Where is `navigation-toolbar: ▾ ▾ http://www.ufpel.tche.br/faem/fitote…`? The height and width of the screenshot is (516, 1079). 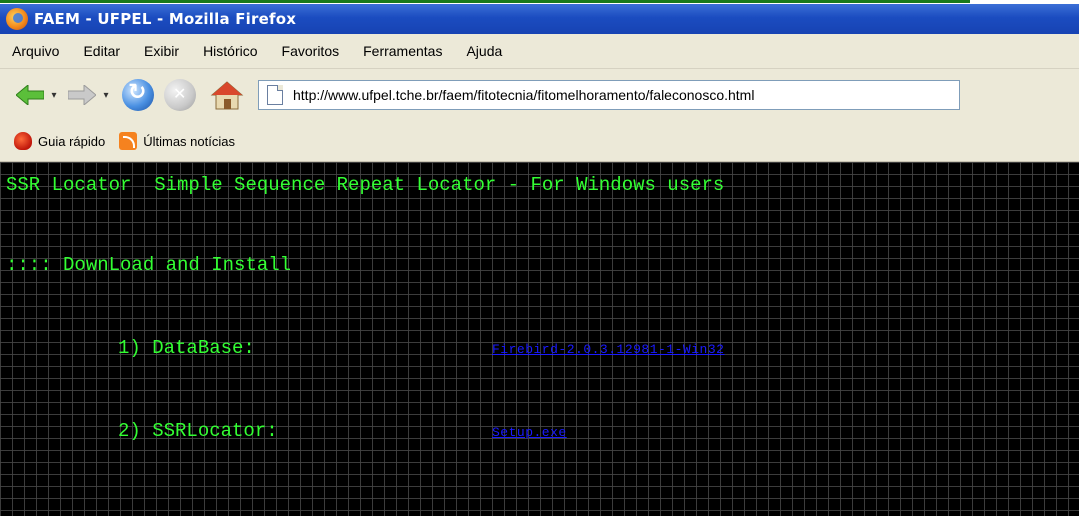 navigation-toolbar: ▾ ▾ http://www.ufpel.tche.br/faem/fitote… is located at coordinates (539, 95).